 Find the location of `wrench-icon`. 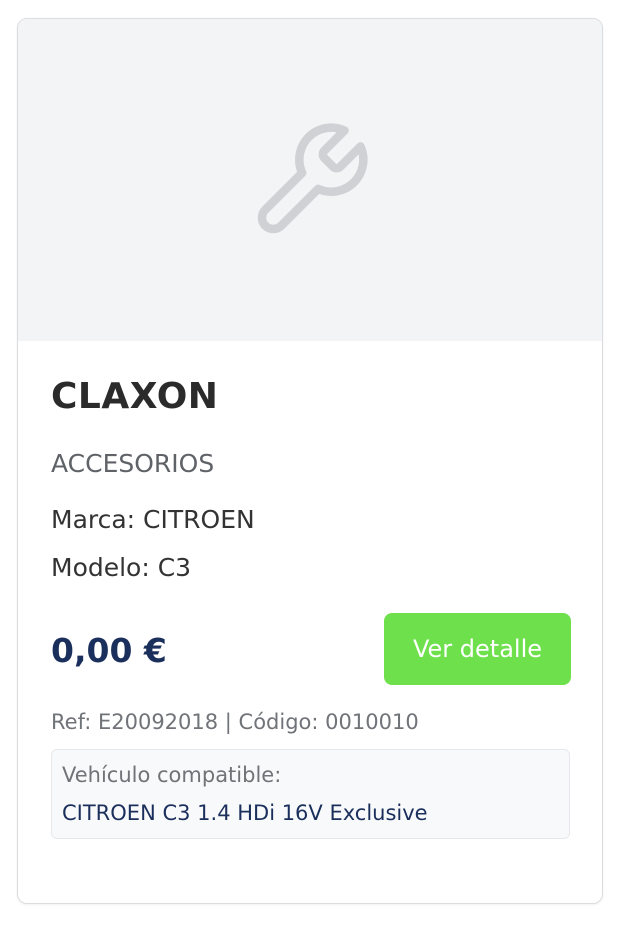

wrench-icon is located at coordinates (312, 178).